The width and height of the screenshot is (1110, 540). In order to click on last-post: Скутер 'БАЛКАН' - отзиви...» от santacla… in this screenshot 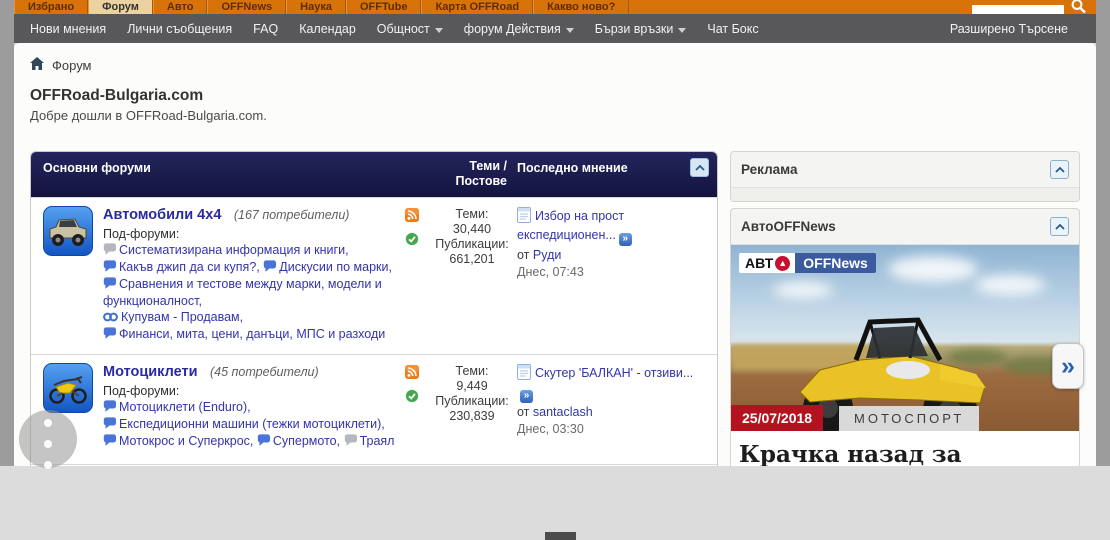, I will do `click(612, 409)`.